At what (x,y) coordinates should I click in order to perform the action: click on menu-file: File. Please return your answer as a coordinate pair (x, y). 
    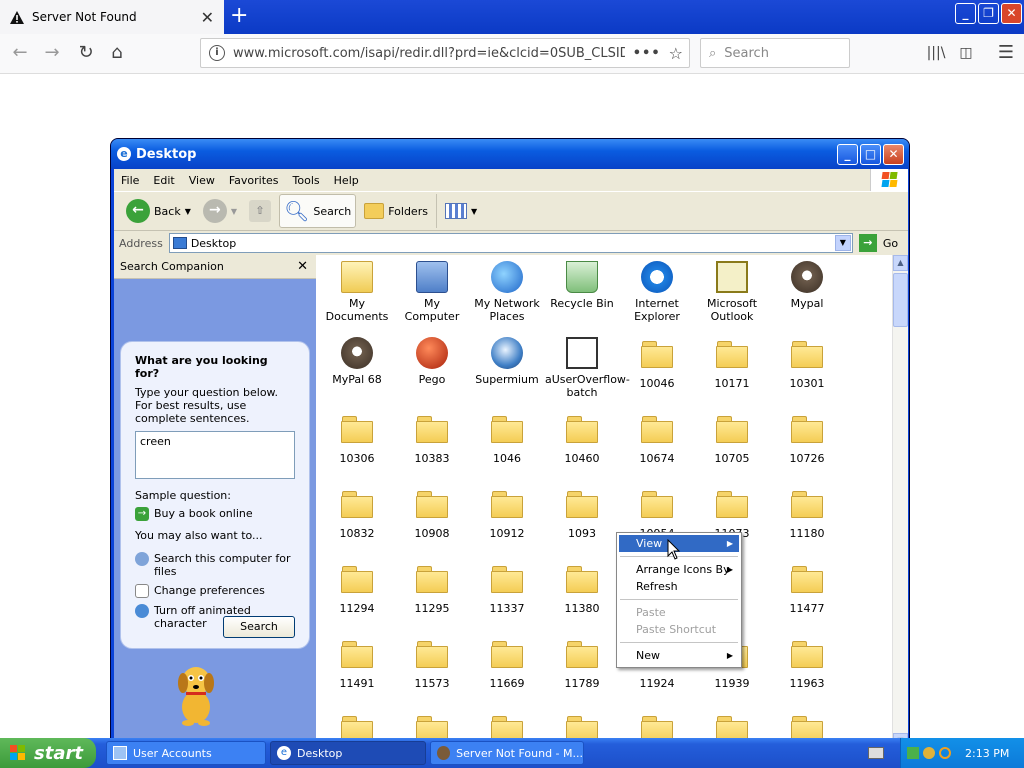
    Looking at the image, I should click on (130, 180).